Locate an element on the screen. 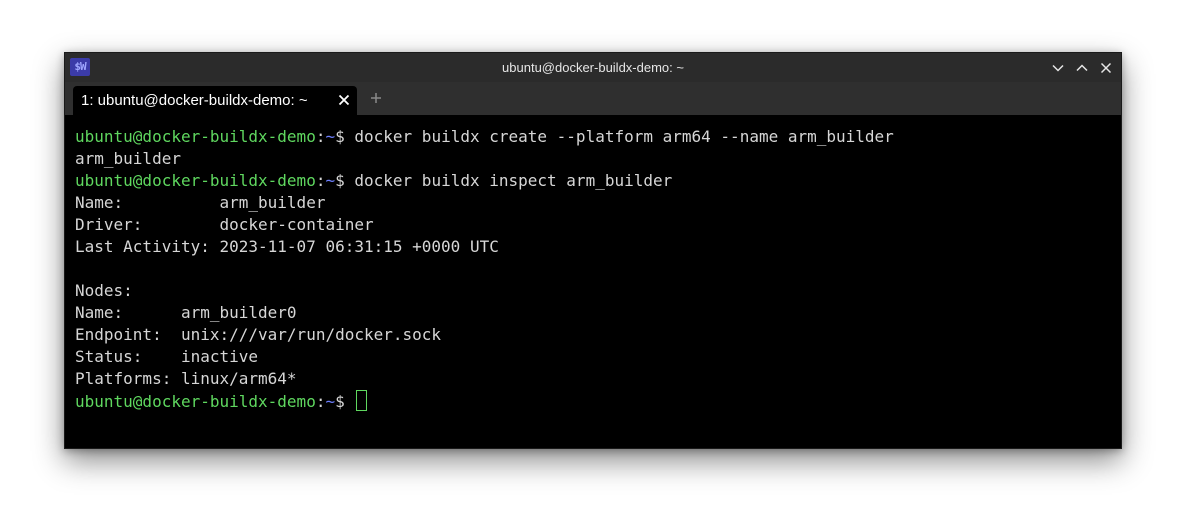 The image size is (1186, 526). terminal-line-endpoint: Endpoint: unix:///var/run/docker.sock is located at coordinates (258, 334).